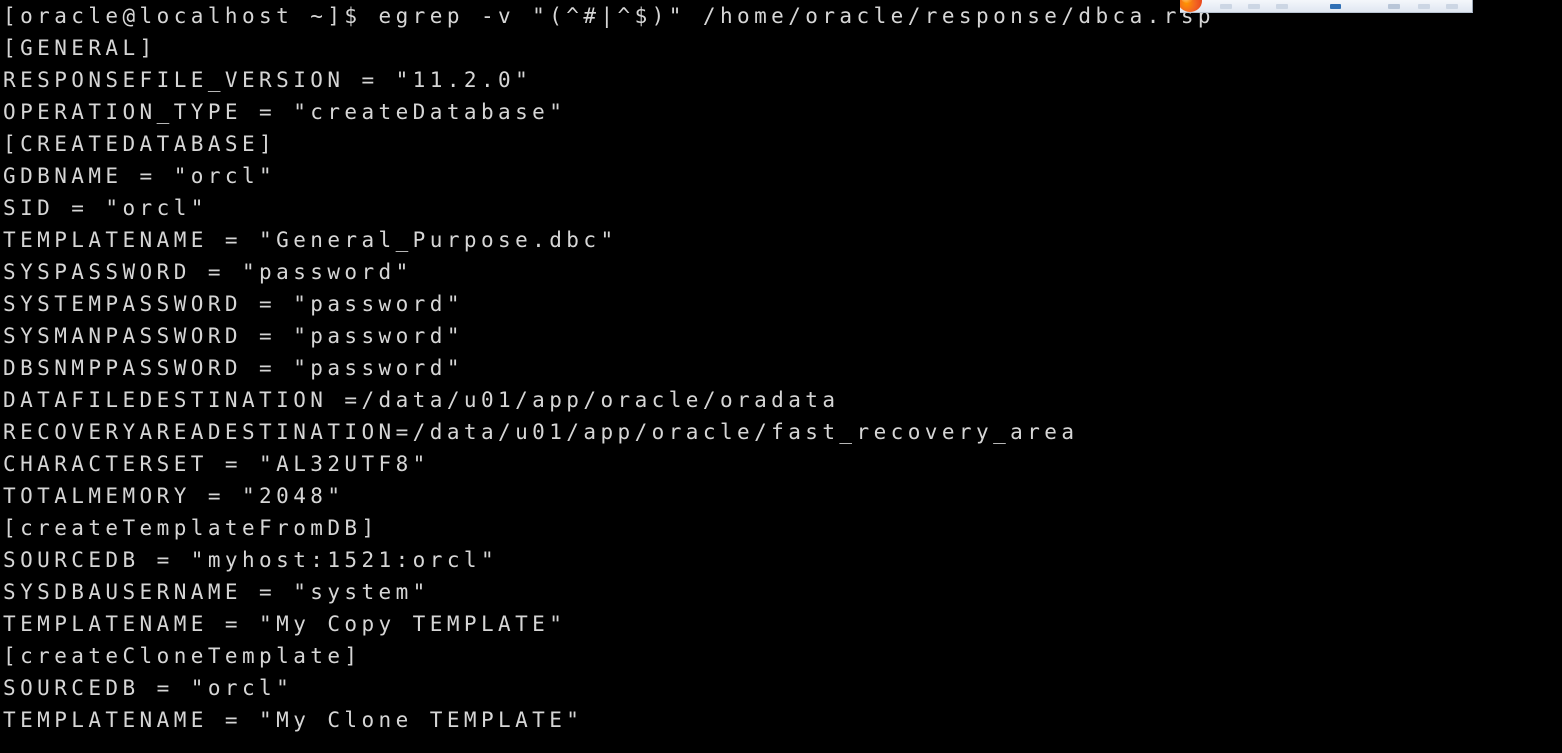 This screenshot has height=753, width=1562. I want to click on terminal-line: DBSNMPPASSWORD = "password", so click(233, 368).